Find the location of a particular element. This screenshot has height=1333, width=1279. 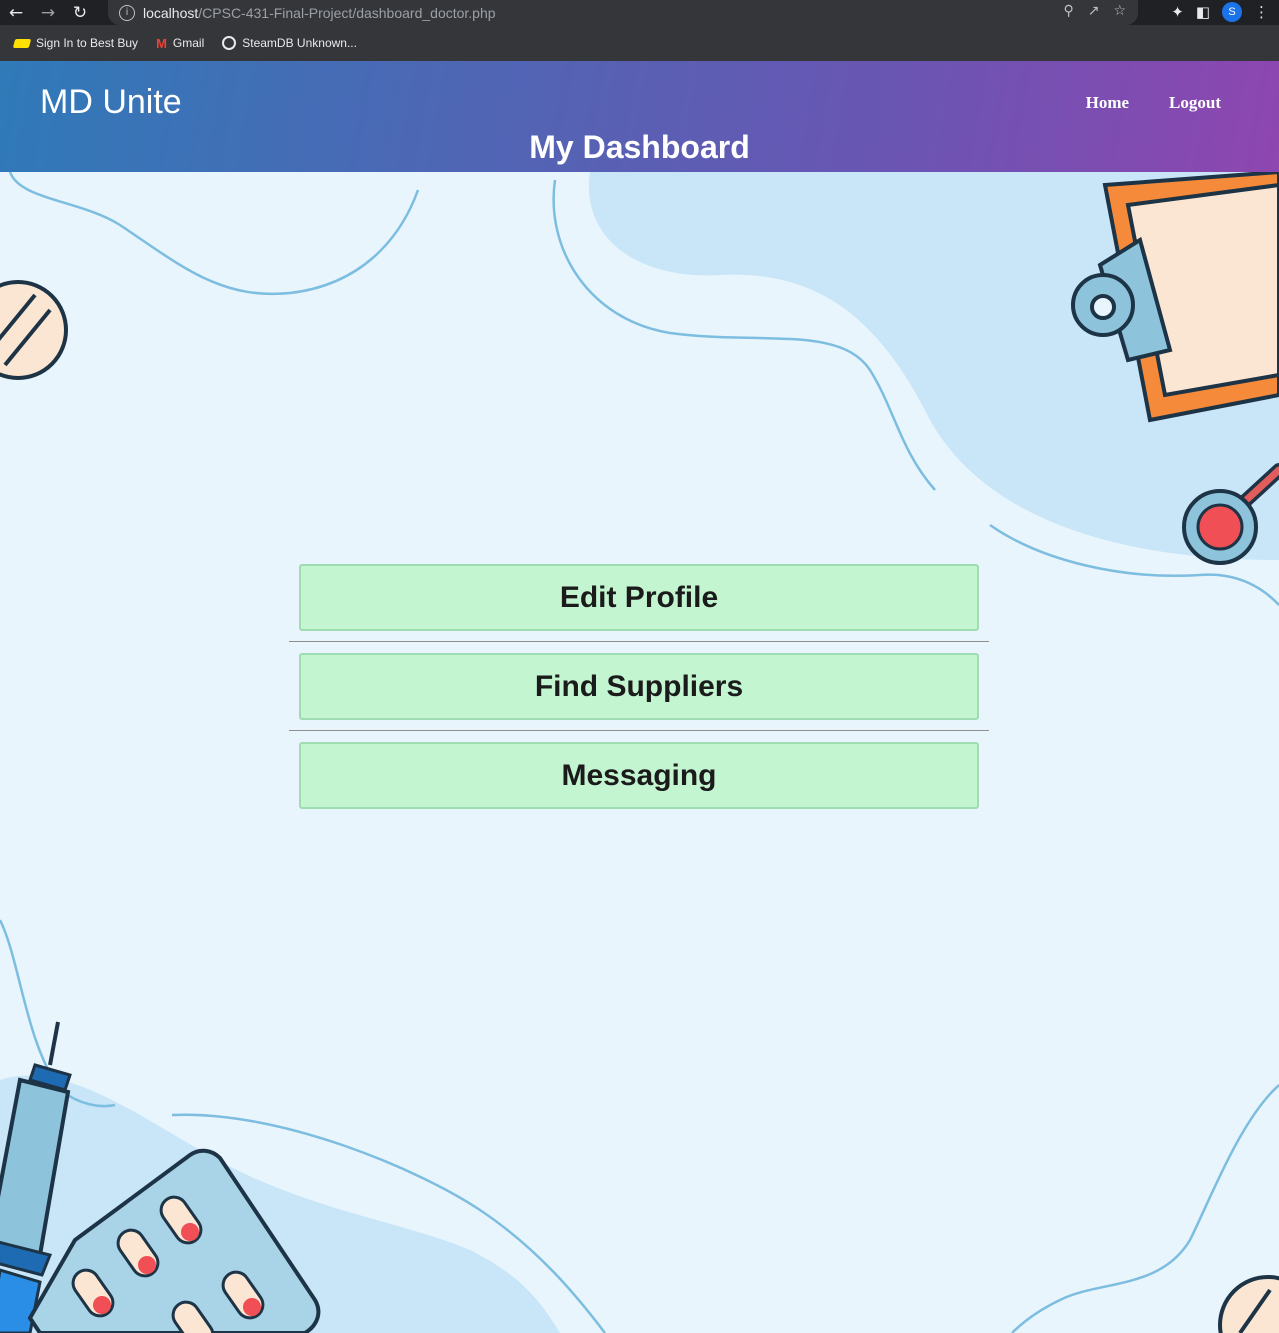

dashboard-menu: Edit Profile Find Suppliers Messaging is located at coordinates (639, 686).